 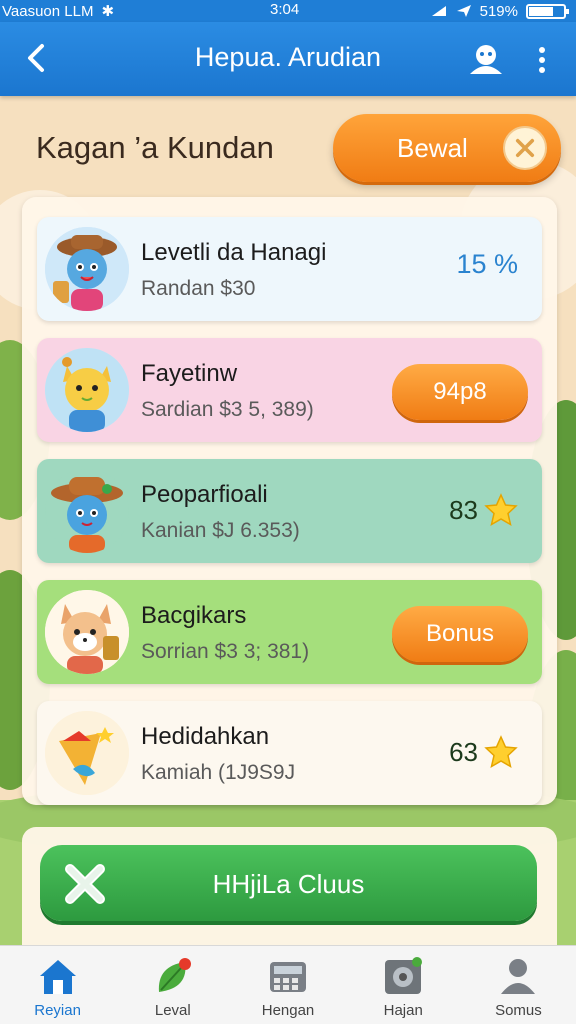 I want to click on nav-item-user: Somus, so click(x=518, y=985).